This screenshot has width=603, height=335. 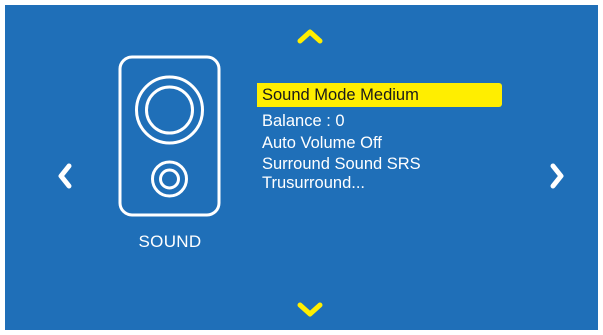 I want to click on chevron-left-icon, so click(x=65, y=176).